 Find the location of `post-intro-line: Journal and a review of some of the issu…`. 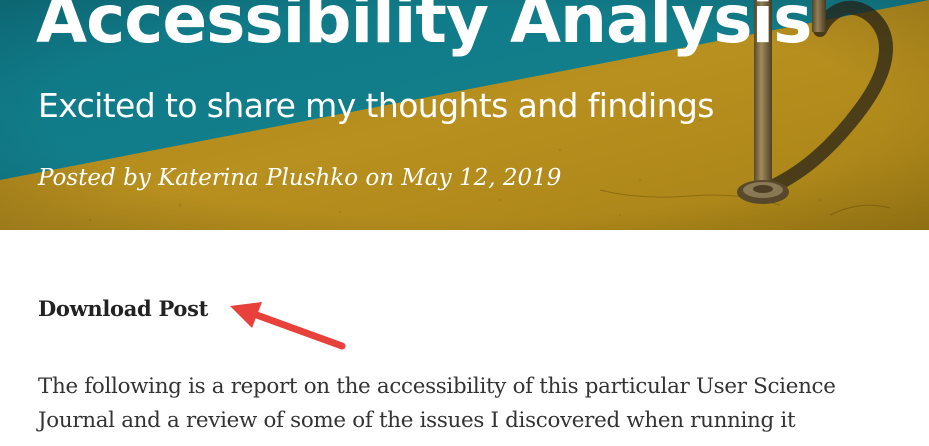

post-intro-line: Journal and a review of some of the issu… is located at coordinates (417, 420).